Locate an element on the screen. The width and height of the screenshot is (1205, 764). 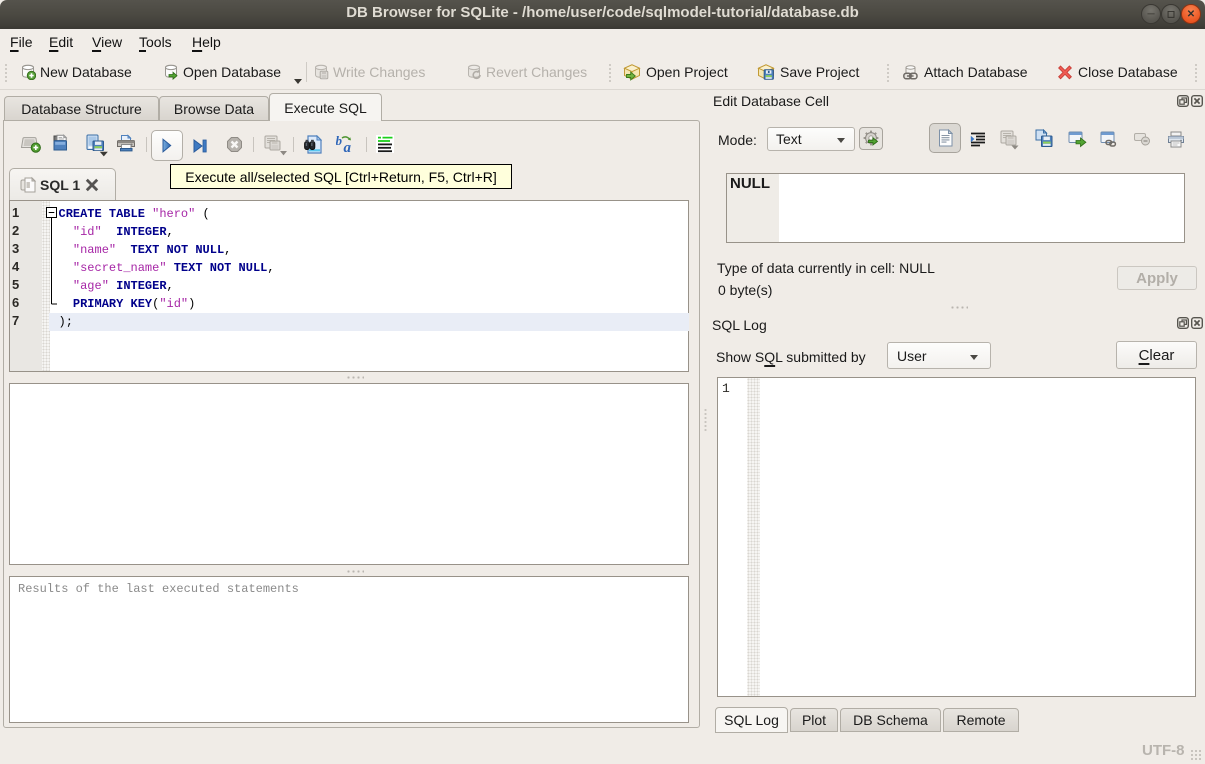
svg-text: b is located at coordinates (339, 141).